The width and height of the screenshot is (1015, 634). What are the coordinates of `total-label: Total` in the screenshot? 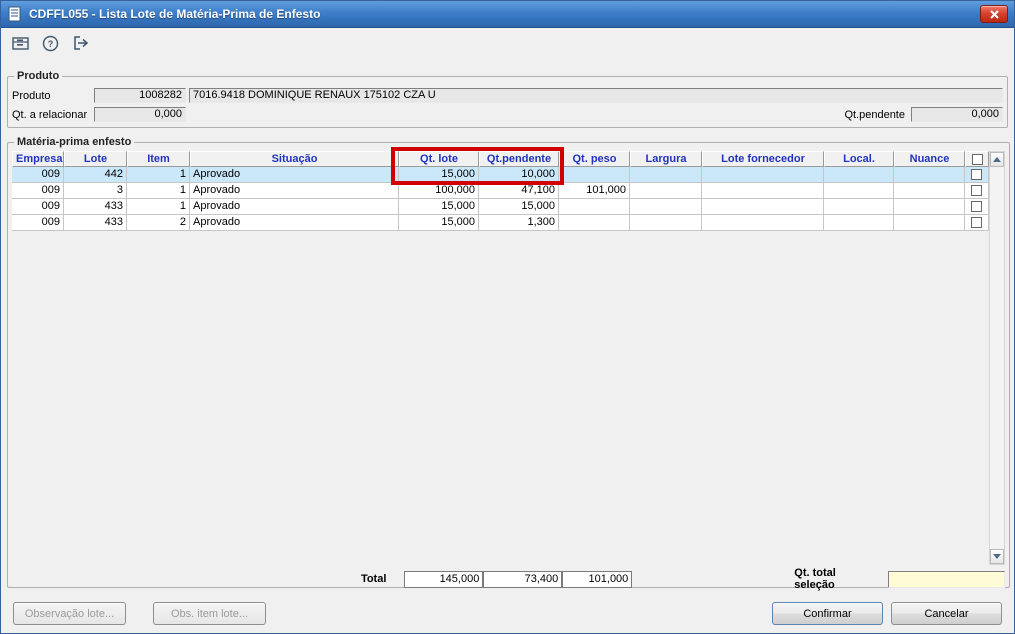 It's located at (373, 579).